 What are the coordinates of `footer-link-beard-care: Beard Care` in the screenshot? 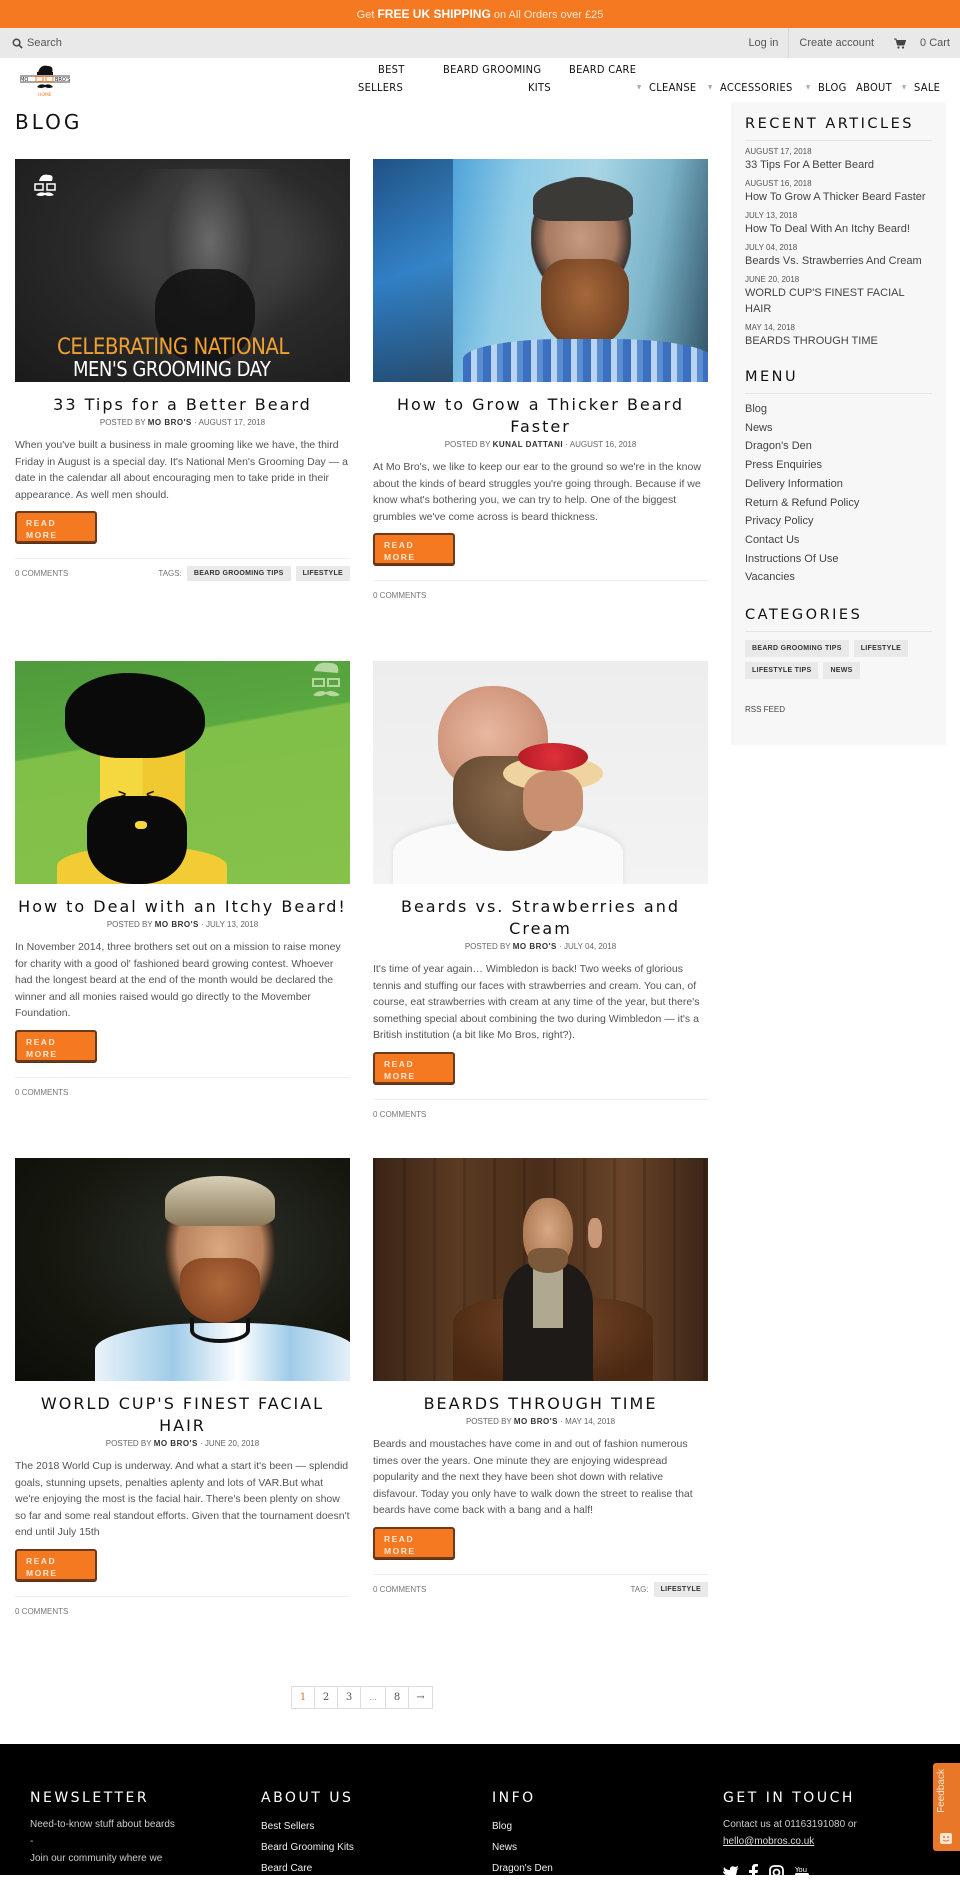 It's located at (307, 1868).